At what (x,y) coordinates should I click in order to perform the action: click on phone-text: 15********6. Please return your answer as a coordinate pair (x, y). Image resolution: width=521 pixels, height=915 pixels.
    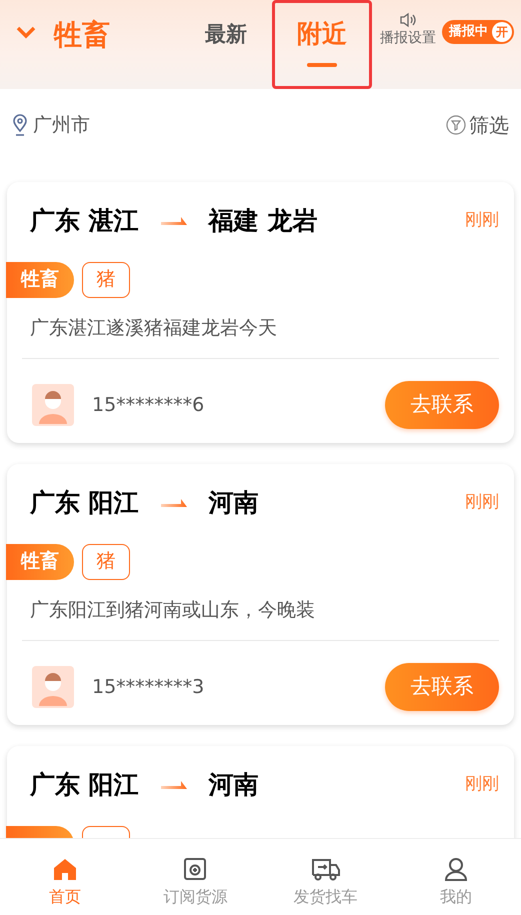
    Looking at the image, I should click on (148, 405).